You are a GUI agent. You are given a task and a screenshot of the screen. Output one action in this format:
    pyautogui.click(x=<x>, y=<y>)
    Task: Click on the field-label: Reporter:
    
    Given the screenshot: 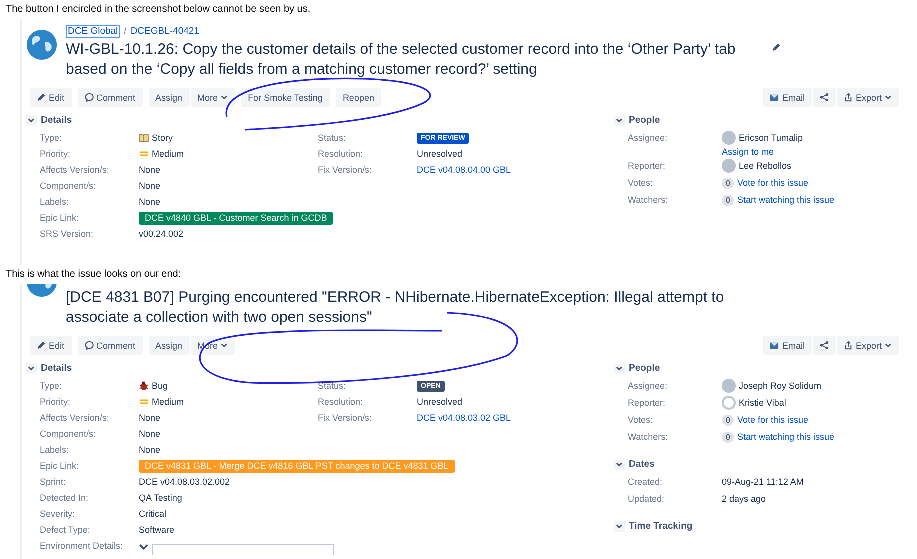 What is the action you would take?
    pyautogui.click(x=647, y=403)
    